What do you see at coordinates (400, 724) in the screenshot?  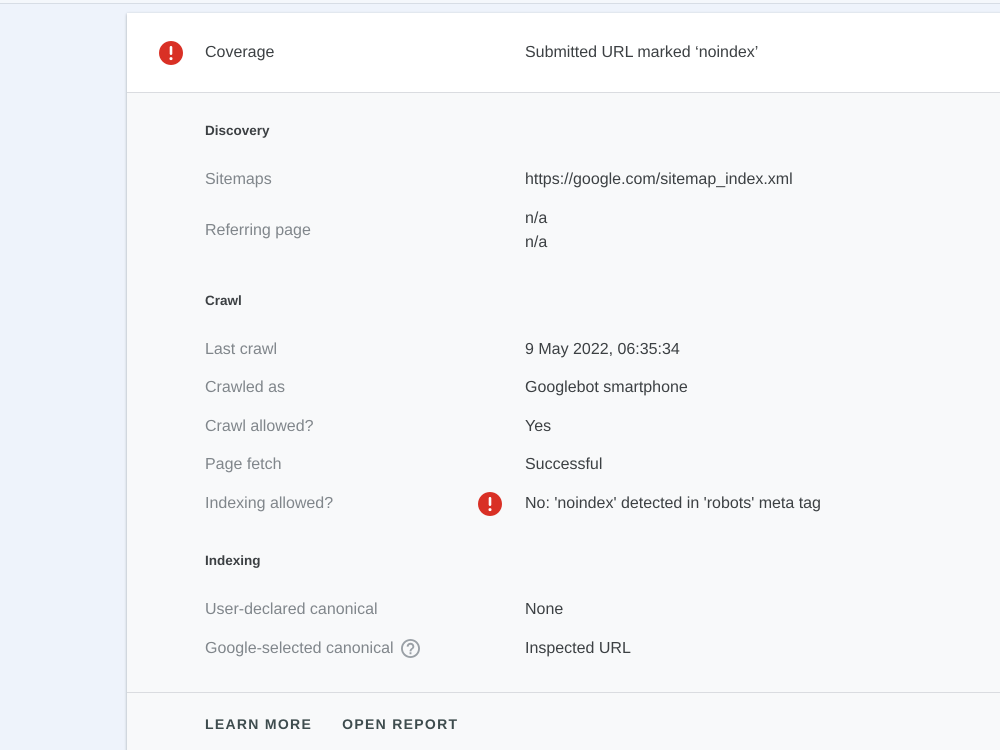 I see `action-button: OPEN REPORT` at bounding box center [400, 724].